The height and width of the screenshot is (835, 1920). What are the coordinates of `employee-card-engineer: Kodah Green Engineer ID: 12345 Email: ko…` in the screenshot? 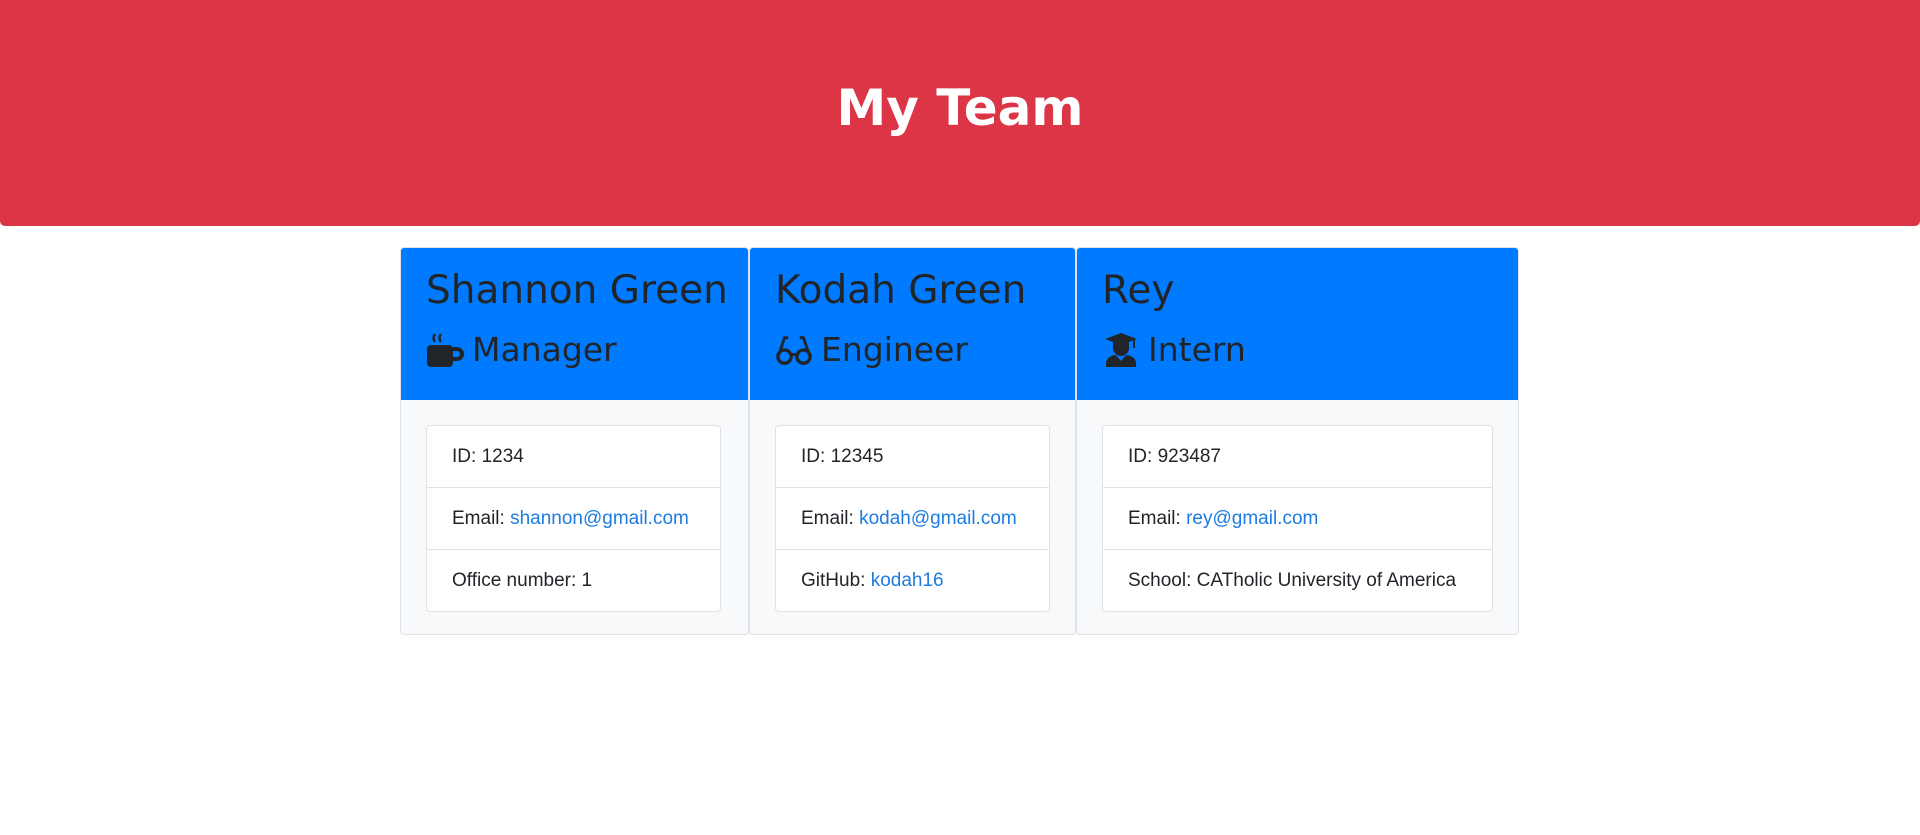 It's located at (912, 441).